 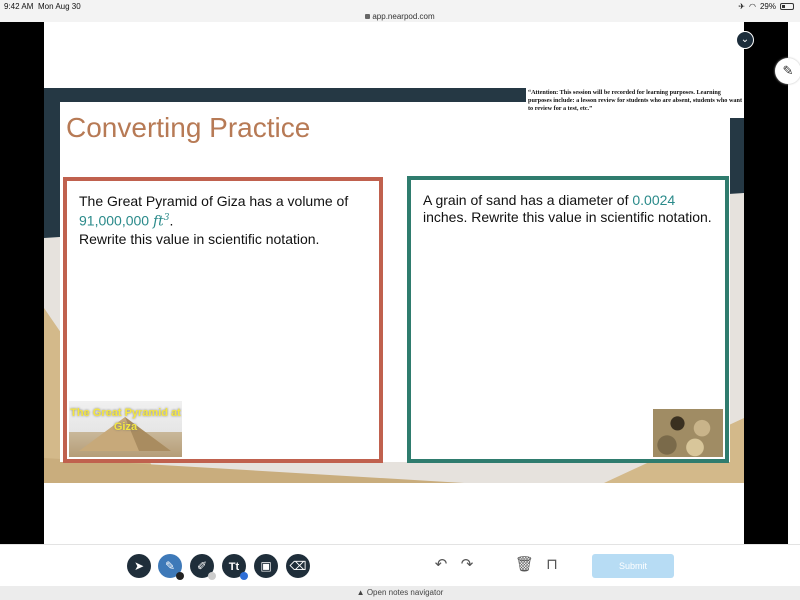 I want to click on redo-icon: ↷, so click(x=467, y=565).